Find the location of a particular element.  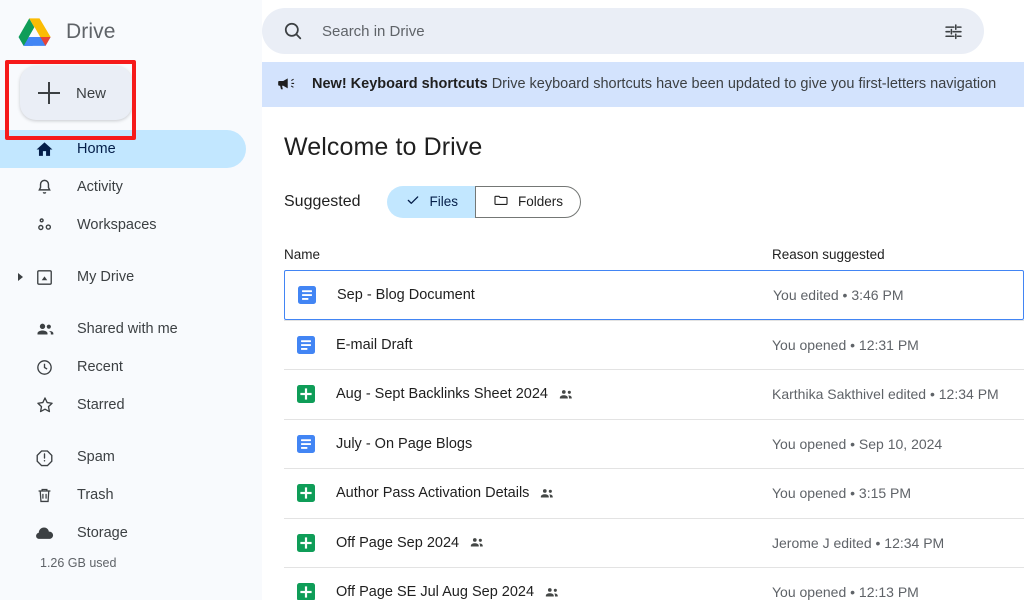

file-name: July - On Page Blogs is located at coordinates (404, 443).